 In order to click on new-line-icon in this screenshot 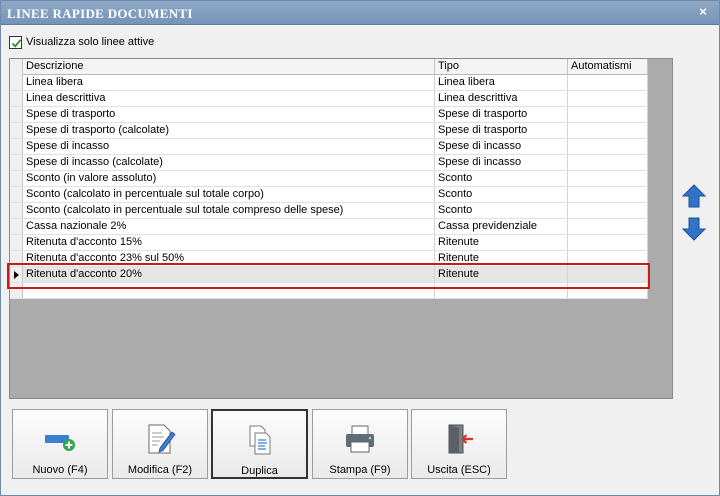, I will do `click(60, 443)`.